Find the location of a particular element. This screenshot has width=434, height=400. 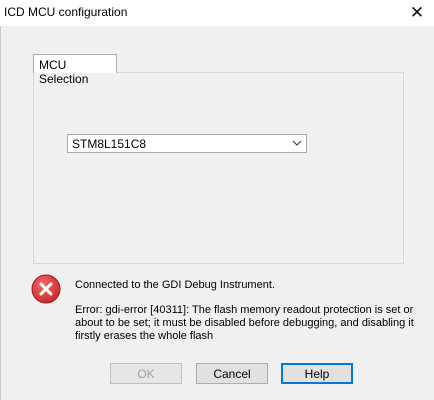

window-left-border is located at coordinates (0, 213).